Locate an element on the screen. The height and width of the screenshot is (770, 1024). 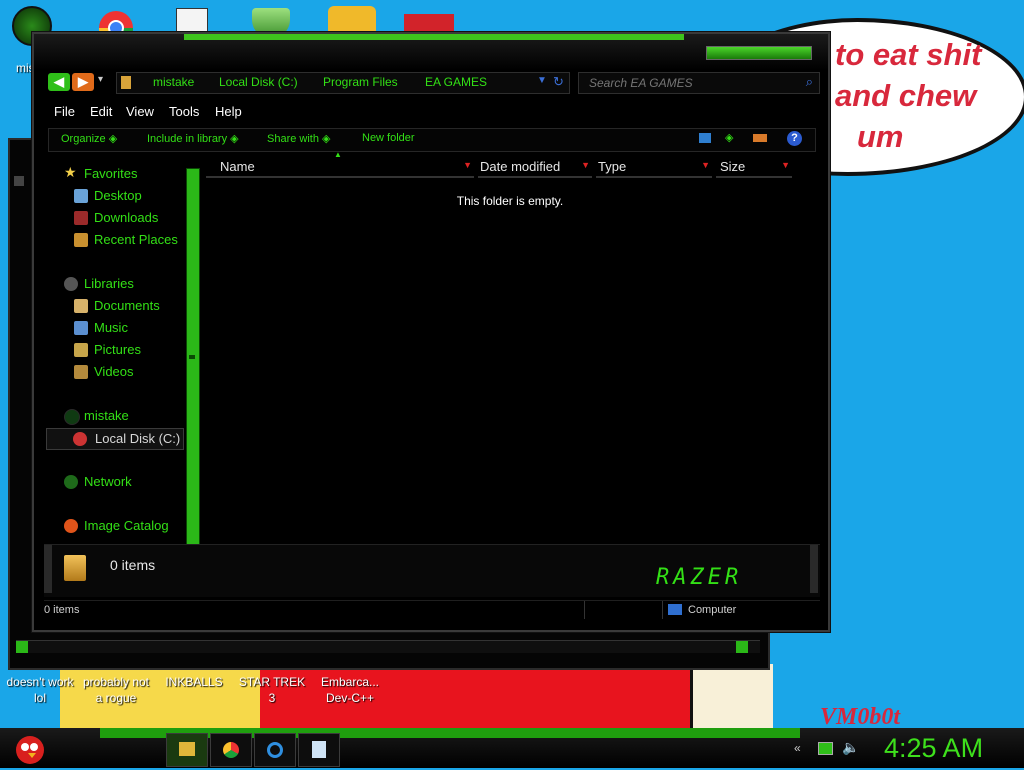
wallpaper-white is located at coordinates (731, 698).